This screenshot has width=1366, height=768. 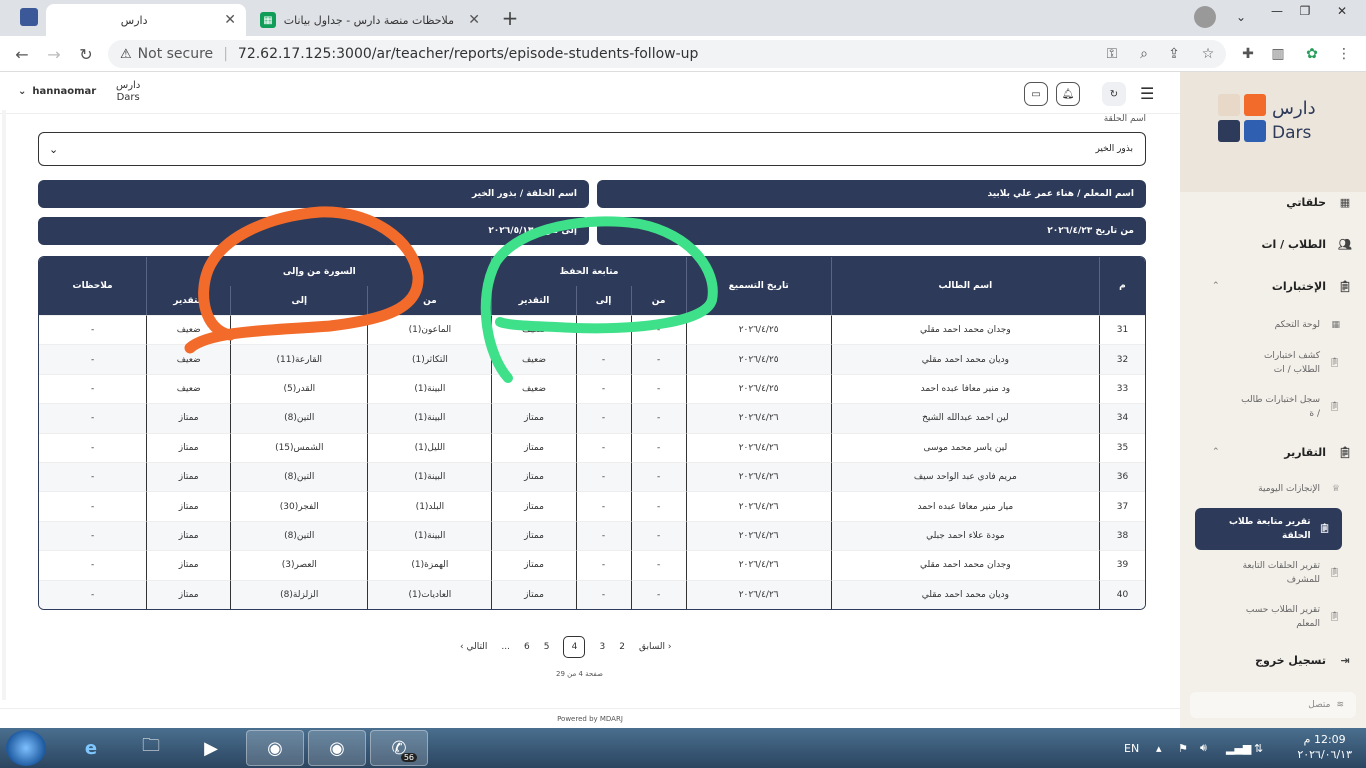 I want to click on start-button, so click(x=26, y=748).